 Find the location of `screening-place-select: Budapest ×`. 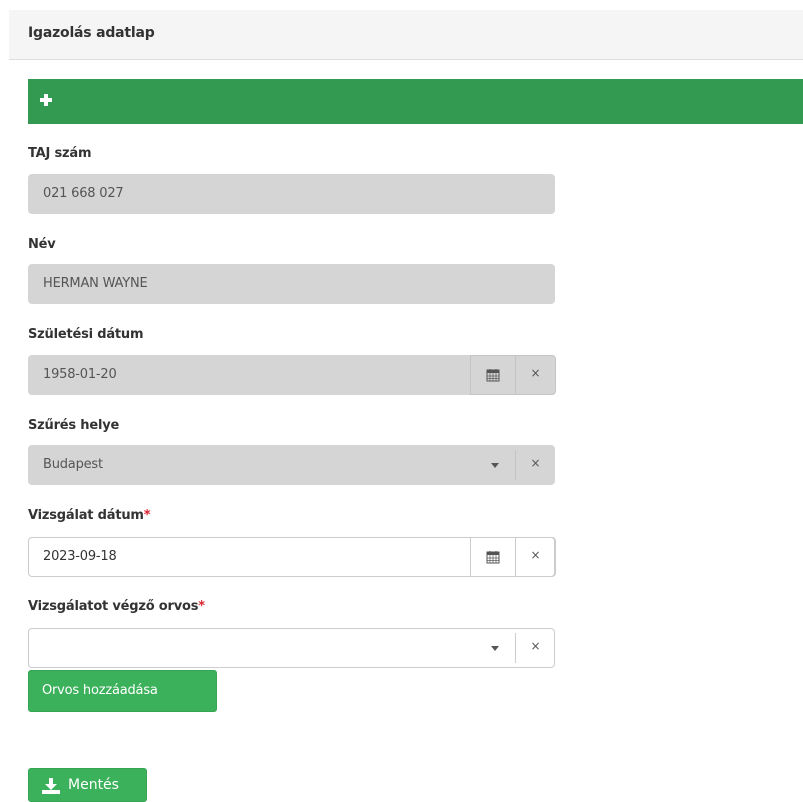

screening-place-select: Budapest × is located at coordinates (291, 465).